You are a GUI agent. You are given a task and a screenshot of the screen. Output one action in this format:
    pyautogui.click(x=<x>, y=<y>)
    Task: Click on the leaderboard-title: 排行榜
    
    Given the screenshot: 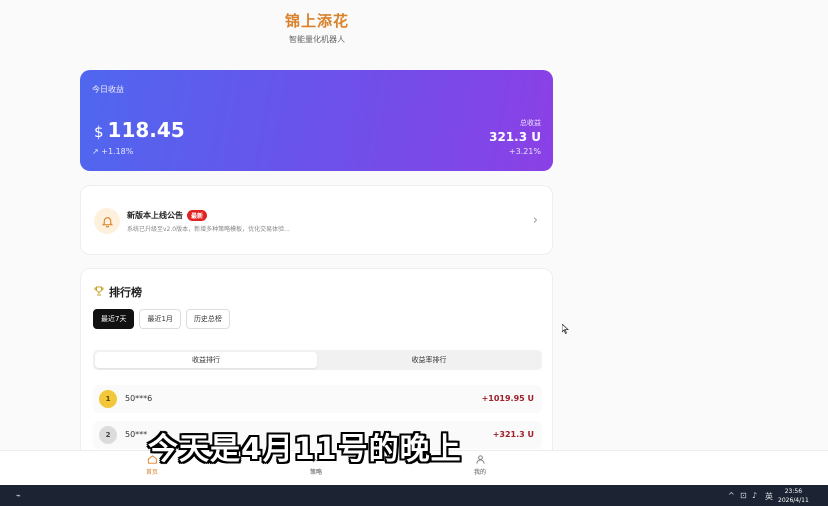 What is the action you would take?
    pyautogui.click(x=125, y=292)
    